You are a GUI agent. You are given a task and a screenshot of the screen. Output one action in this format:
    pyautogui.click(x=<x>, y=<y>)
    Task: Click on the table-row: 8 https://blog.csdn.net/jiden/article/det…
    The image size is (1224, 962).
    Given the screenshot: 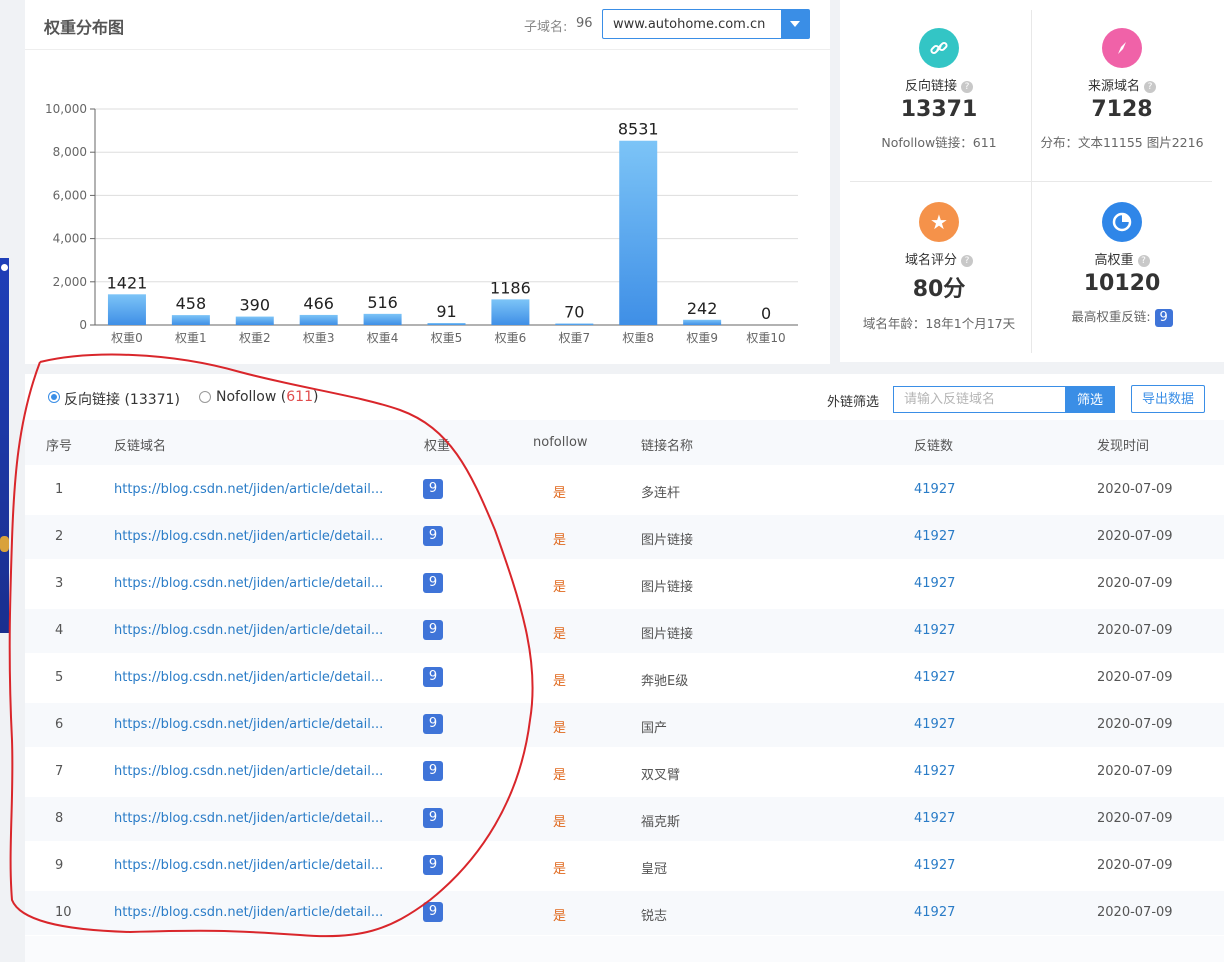 What is the action you would take?
    pyautogui.click(x=624, y=819)
    